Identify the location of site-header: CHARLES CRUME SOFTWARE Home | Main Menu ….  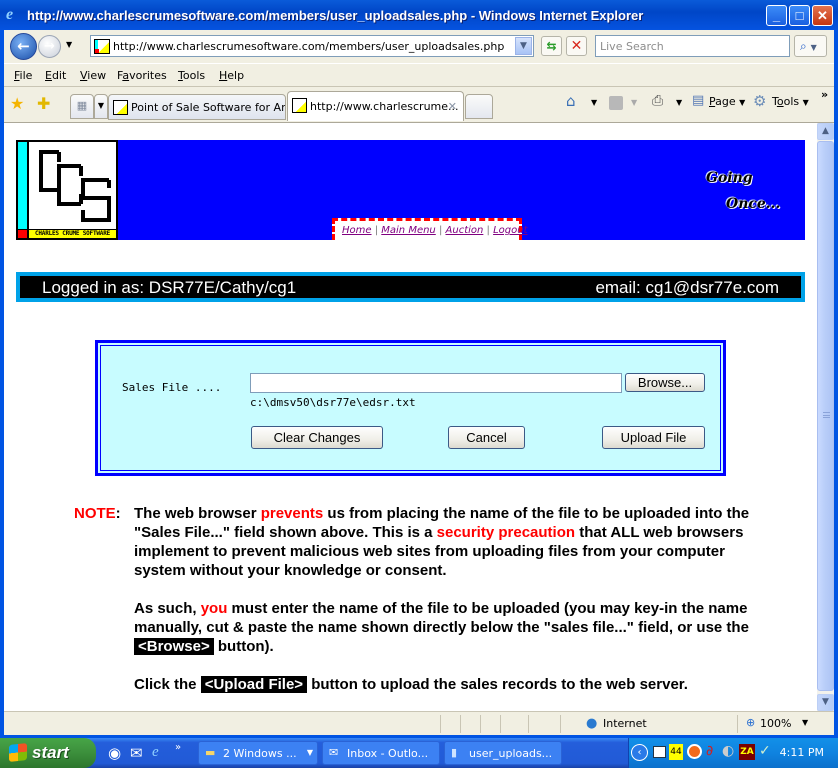
(410, 190).